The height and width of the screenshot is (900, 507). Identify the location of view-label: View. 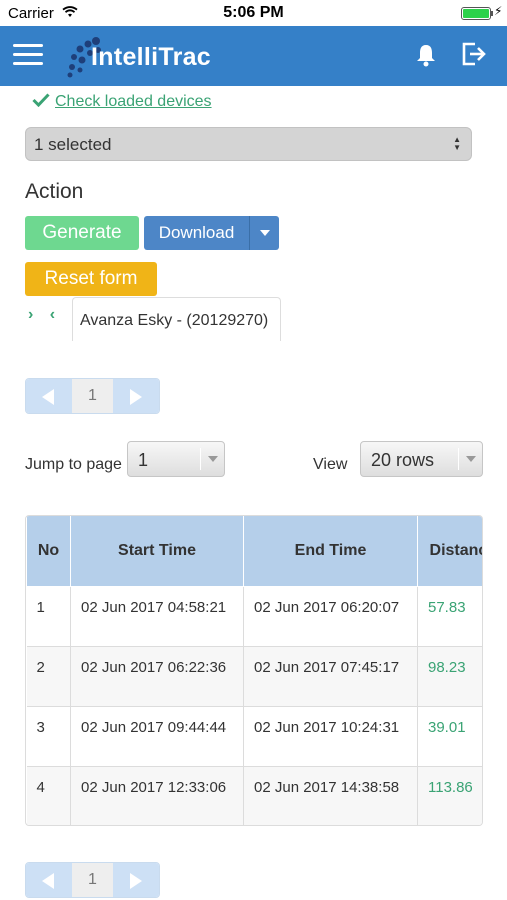
(330, 464).